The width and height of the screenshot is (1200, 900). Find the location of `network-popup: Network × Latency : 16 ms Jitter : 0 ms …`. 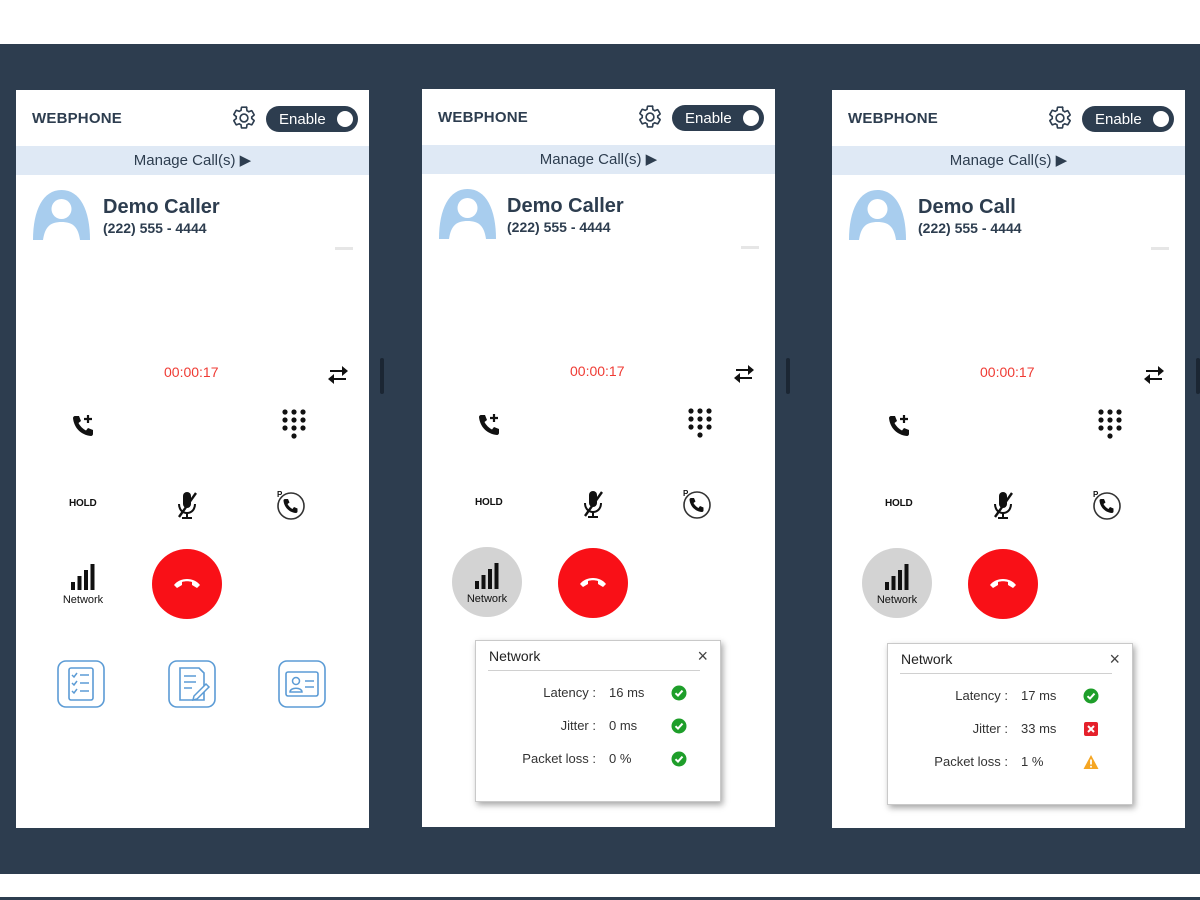

network-popup: Network × Latency : 16 ms Jitter : 0 ms … is located at coordinates (598, 721).